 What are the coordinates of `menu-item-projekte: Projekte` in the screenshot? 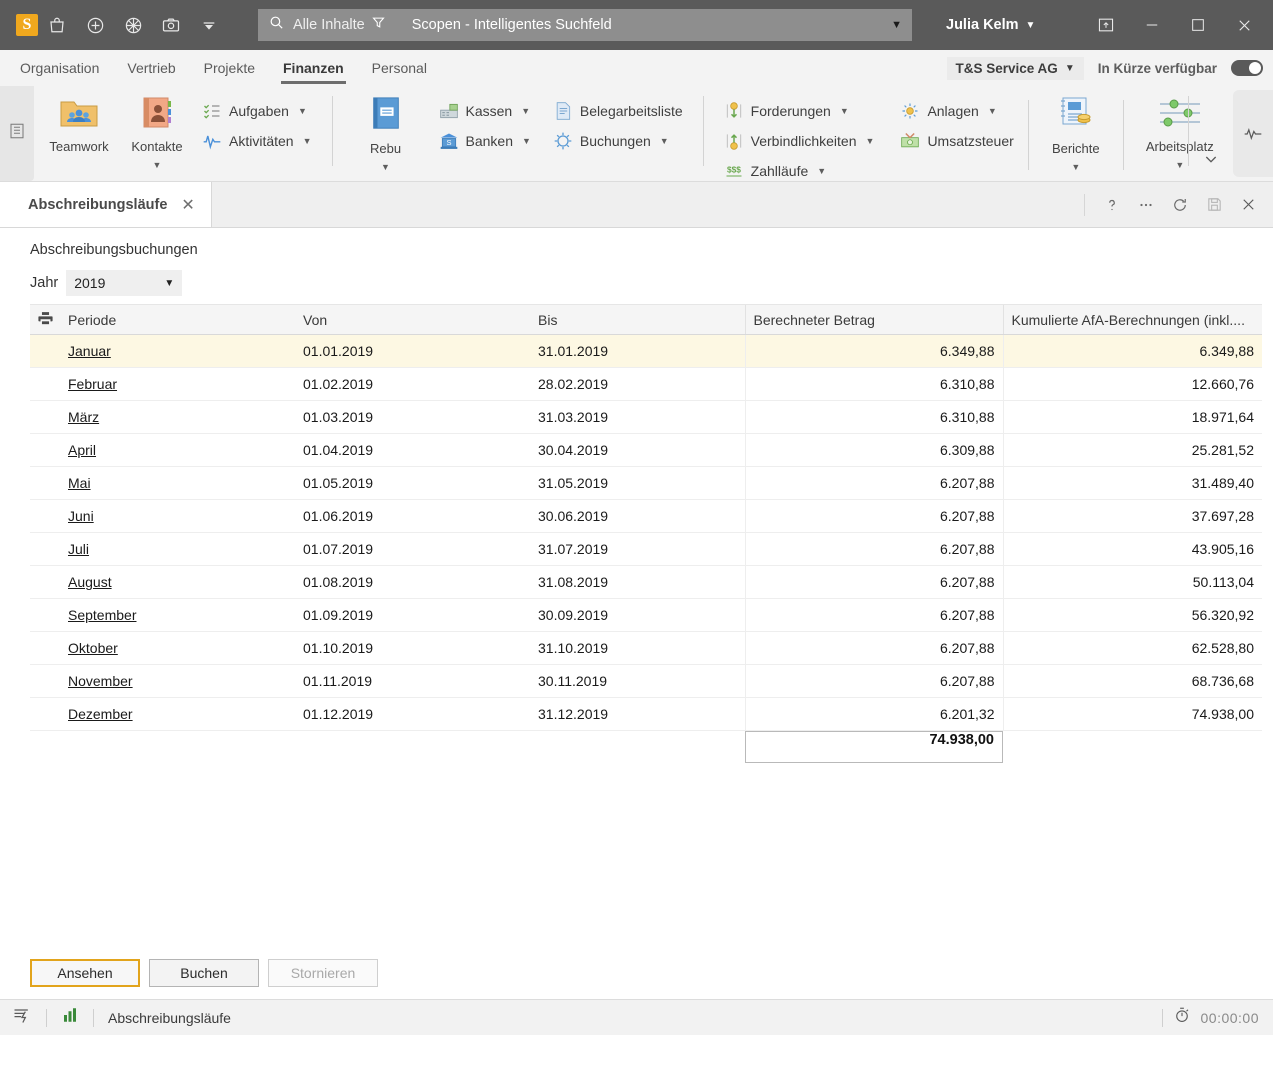 It's located at (229, 68).